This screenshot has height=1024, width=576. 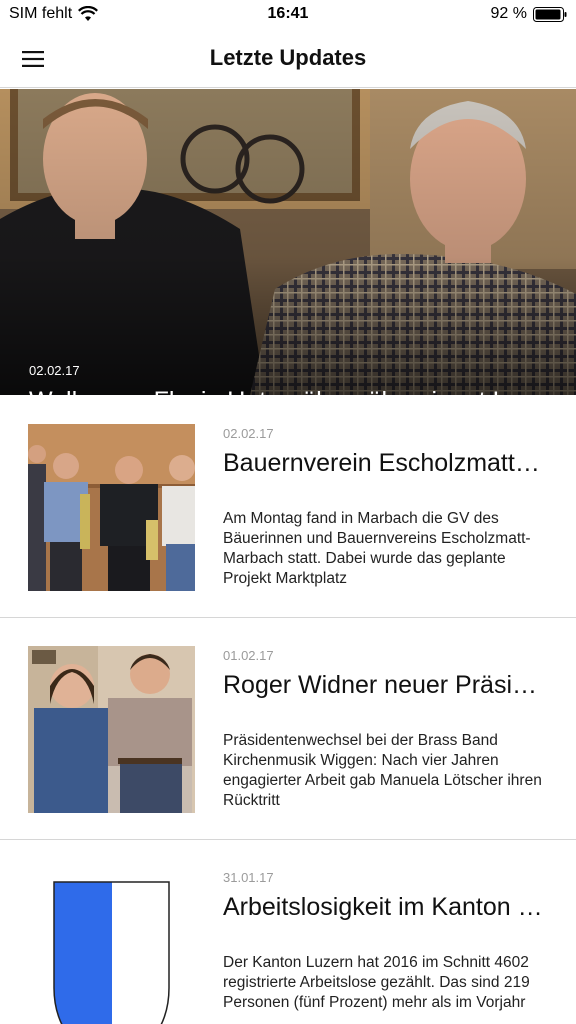 I want to click on page-title: Letzte Updates, so click(x=288, y=57).